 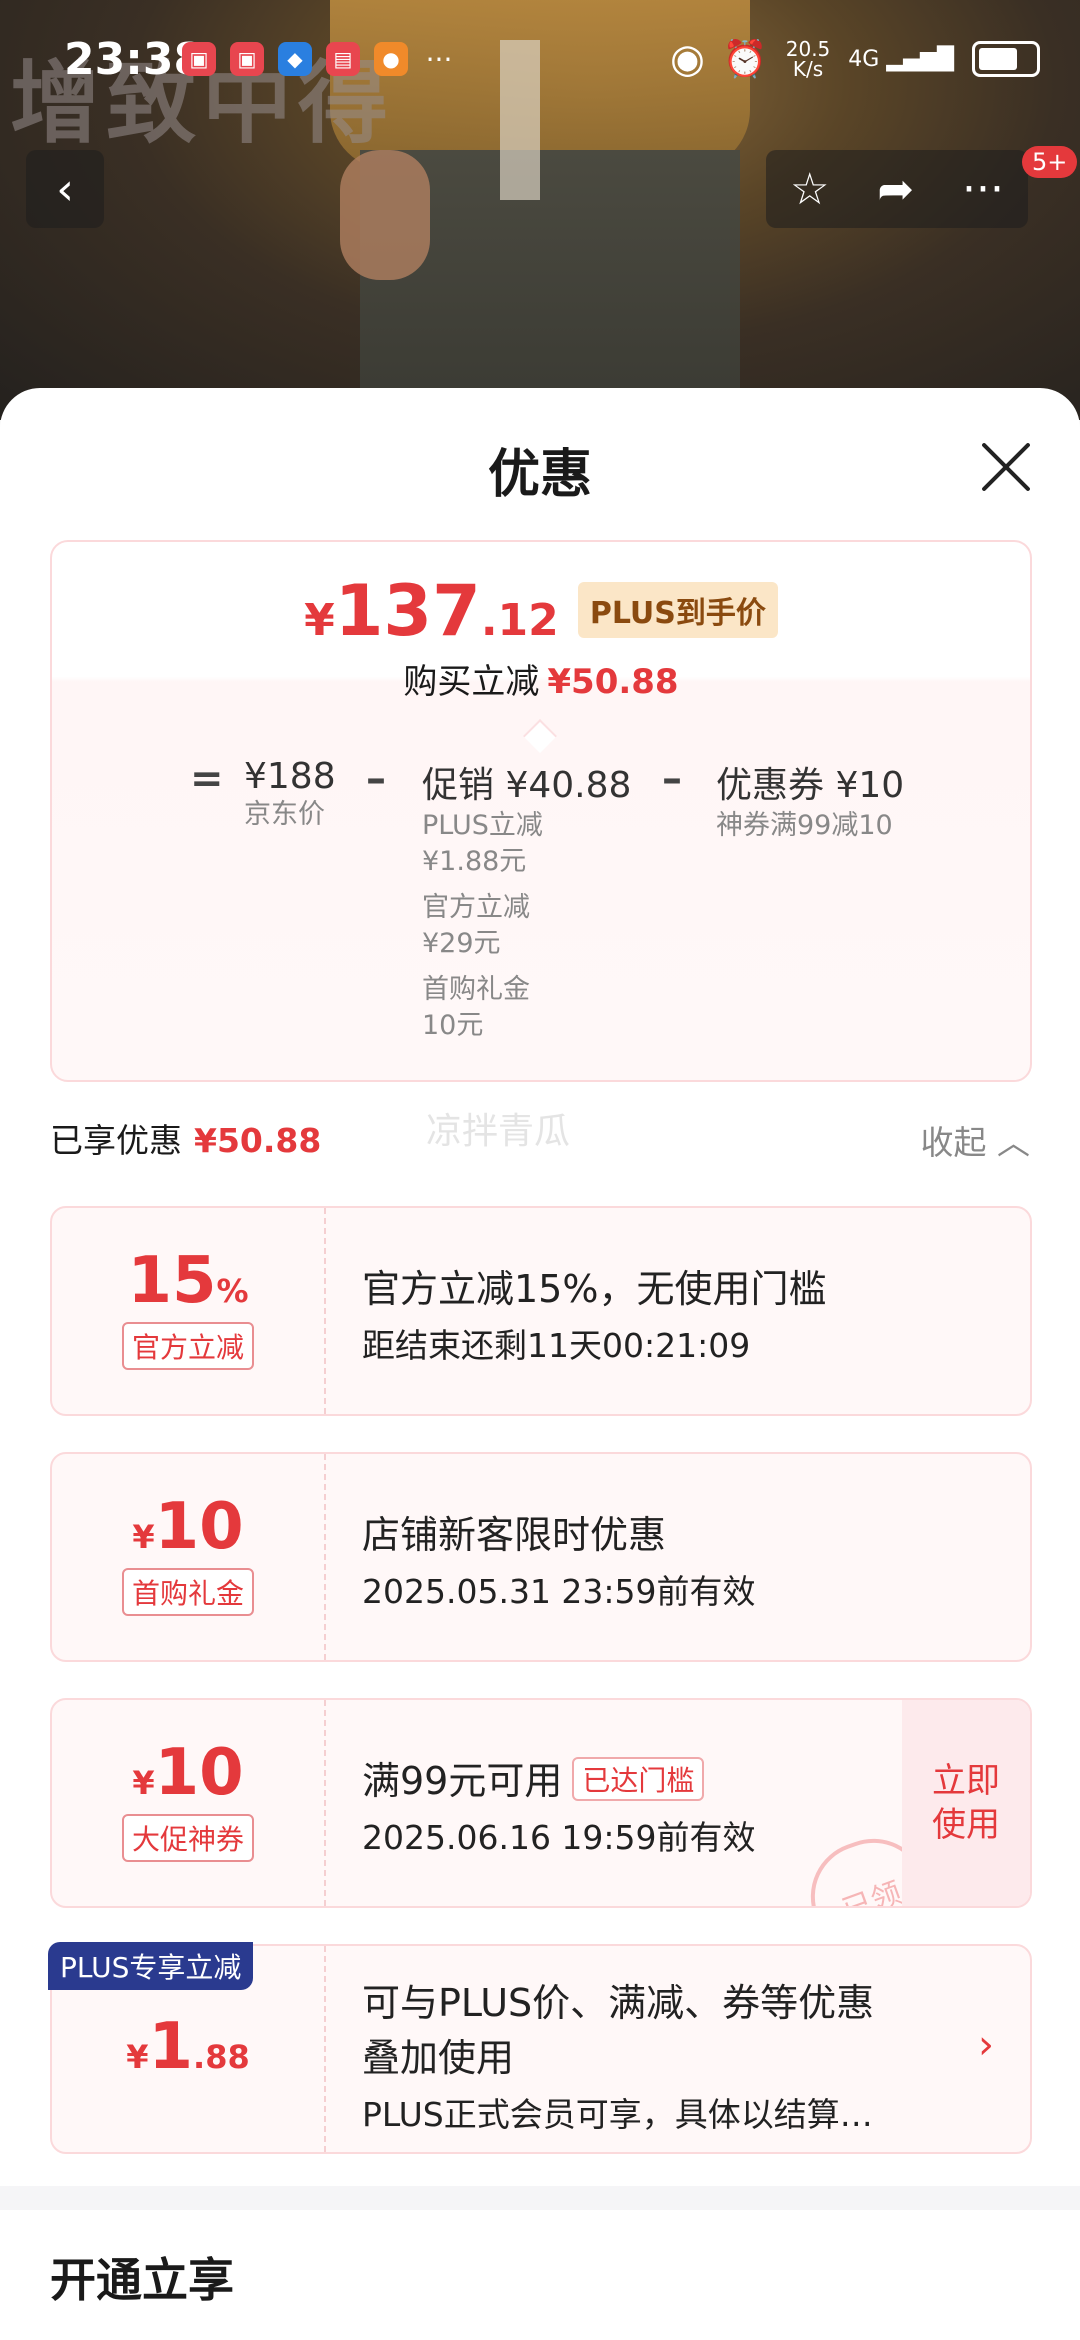 I want to click on card-amount: ¥10 首购礼金, so click(x=189, y=1557).